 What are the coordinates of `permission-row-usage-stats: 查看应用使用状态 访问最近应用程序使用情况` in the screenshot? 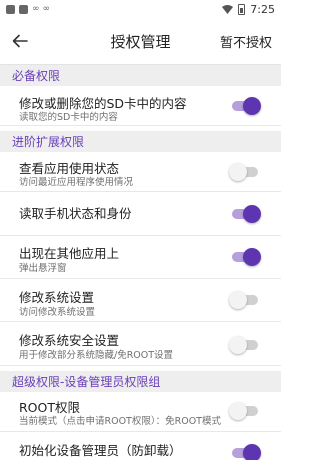 It's located at (140, 172).